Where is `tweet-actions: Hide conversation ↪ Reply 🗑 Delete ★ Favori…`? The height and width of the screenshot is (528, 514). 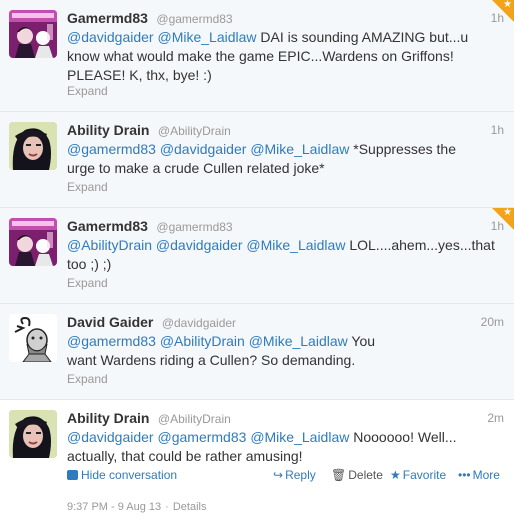
tweet-actions: Hide conversation ↪ Reply 🗑 Delete ★ Favori… is located at coordinates (285, 476).